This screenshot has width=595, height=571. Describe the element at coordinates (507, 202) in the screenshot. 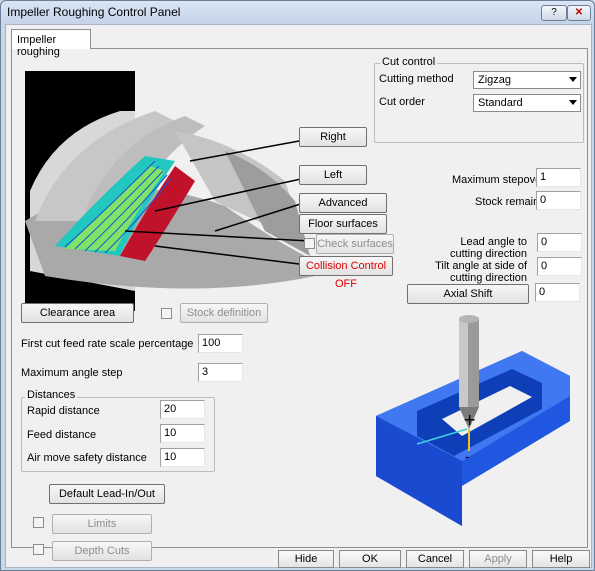

I see `stock-remain-label: Stock remain` at that location.